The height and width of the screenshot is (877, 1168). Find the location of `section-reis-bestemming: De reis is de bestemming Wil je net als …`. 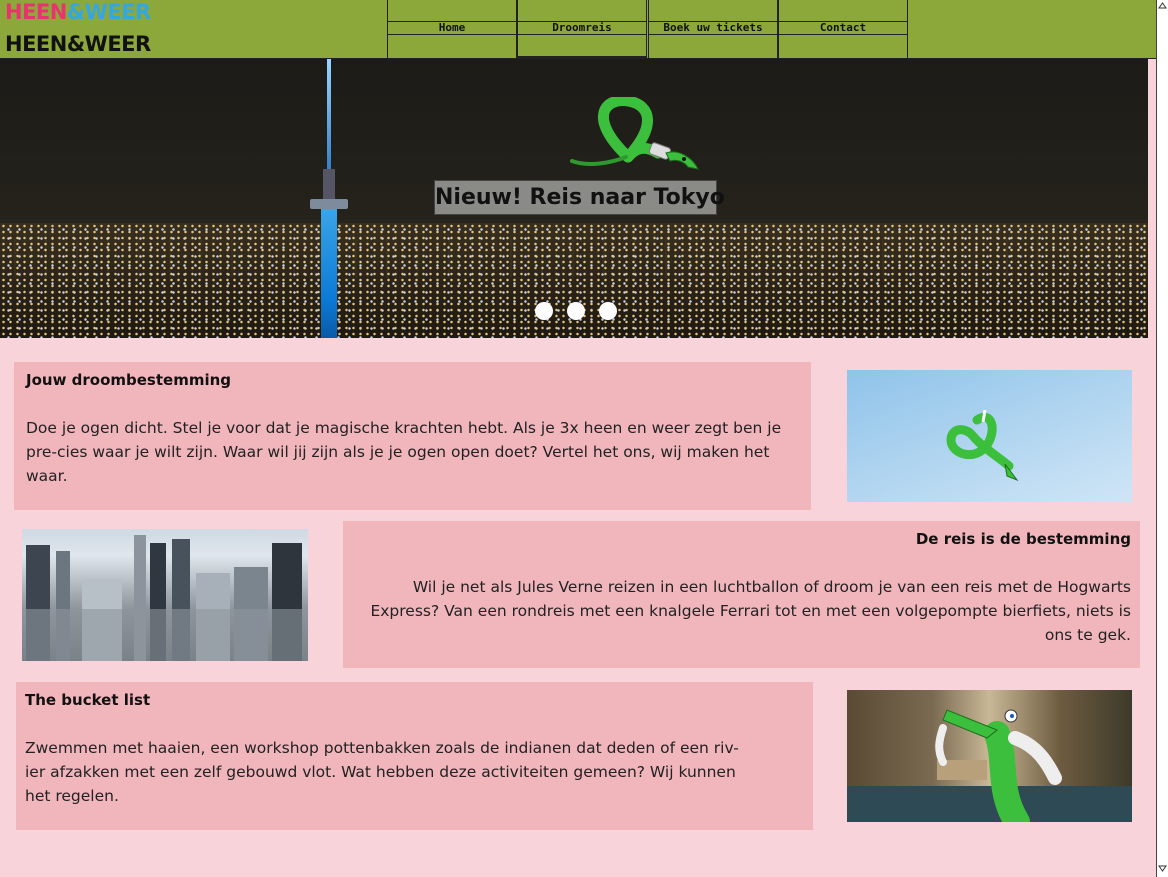

section-reis-bestemming: De reis is de bestemming Wil je net als … is located at coordinates (741, 594).